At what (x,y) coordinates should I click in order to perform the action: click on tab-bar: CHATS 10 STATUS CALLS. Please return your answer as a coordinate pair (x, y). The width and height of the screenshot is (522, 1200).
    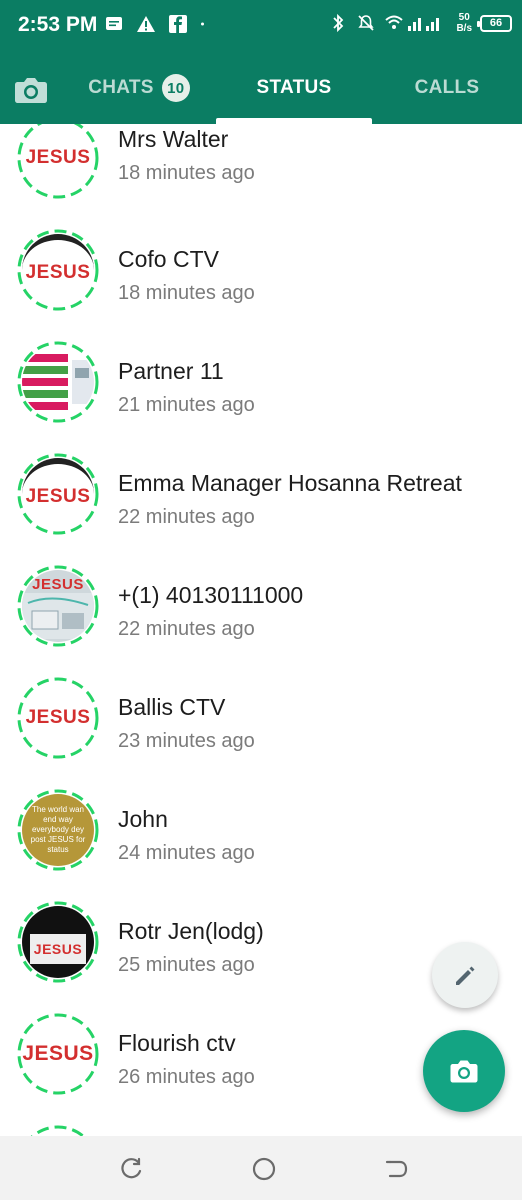
    Looking at the image, I should click on (261, 88).